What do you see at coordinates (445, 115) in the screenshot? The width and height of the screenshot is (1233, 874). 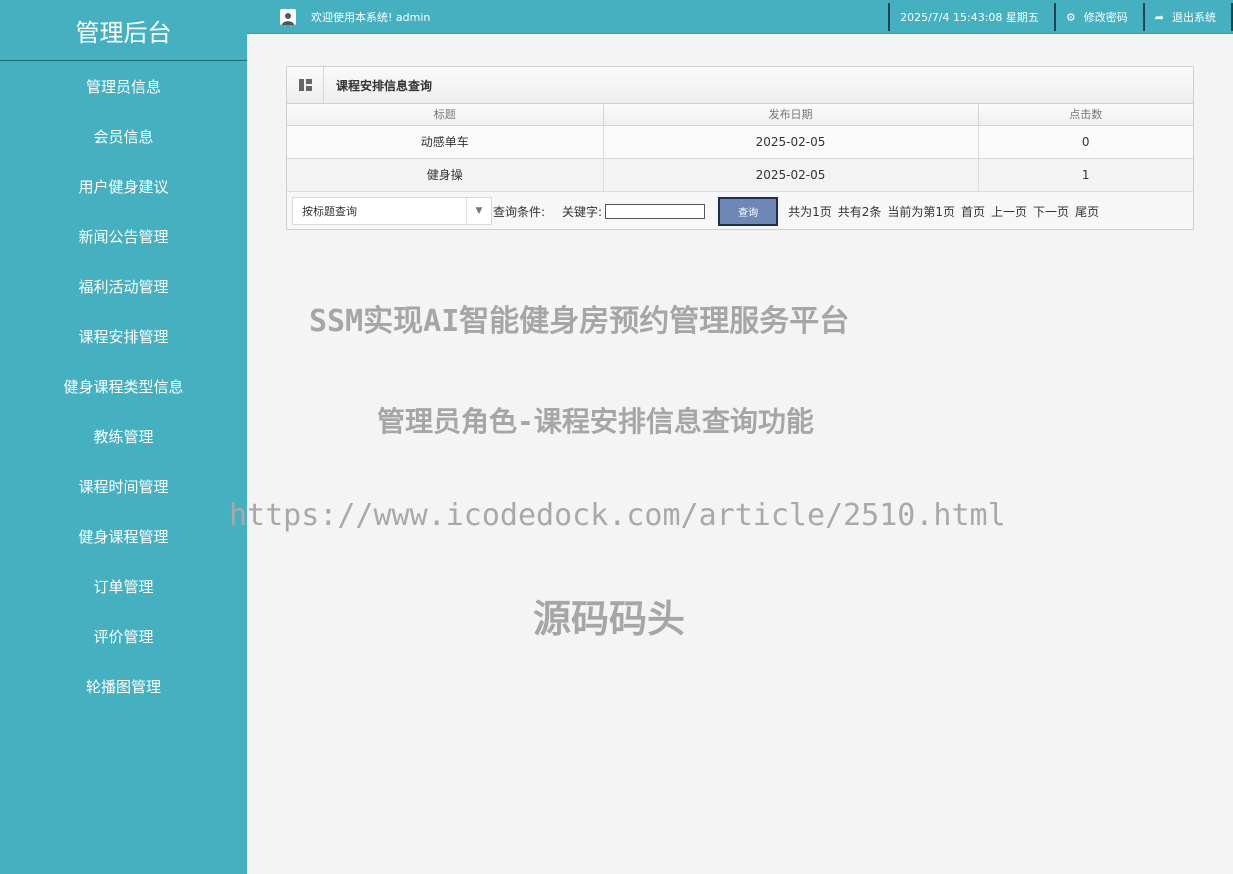 I see `column-header-title: 标题` at bounding box center [445, 115].